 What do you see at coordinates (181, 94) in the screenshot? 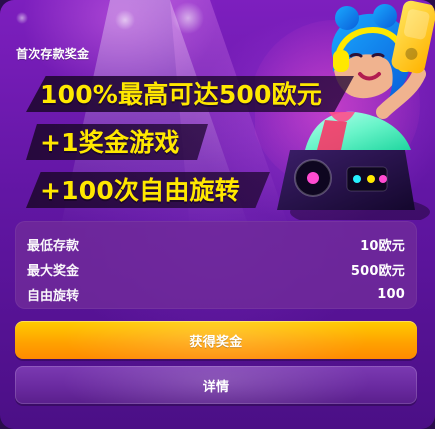
I see `headline-1: 100%最高可达500欧元` at bounding box center [181, 94].